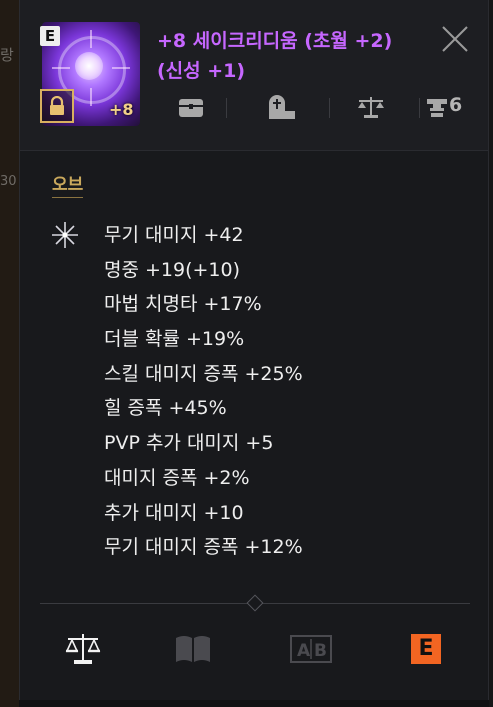  I want to click on tombstone-icon, so click(282, 107).